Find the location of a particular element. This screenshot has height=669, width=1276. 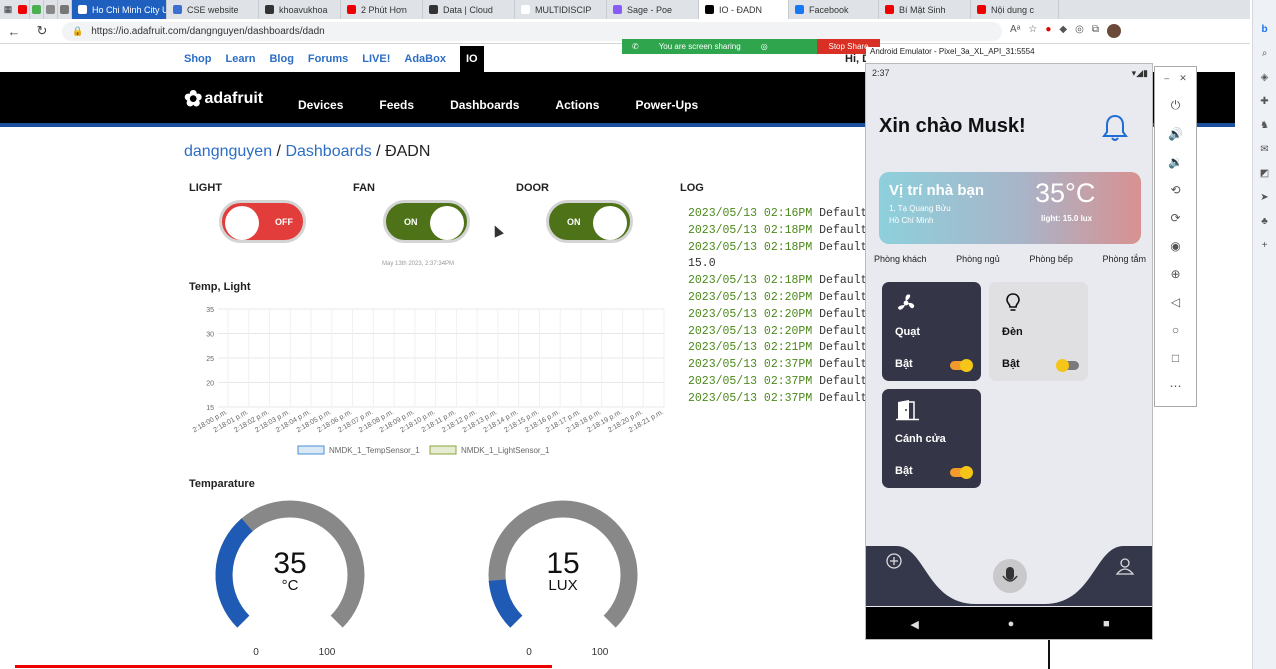

bulb-icon is located at coordinates (1013, 302).